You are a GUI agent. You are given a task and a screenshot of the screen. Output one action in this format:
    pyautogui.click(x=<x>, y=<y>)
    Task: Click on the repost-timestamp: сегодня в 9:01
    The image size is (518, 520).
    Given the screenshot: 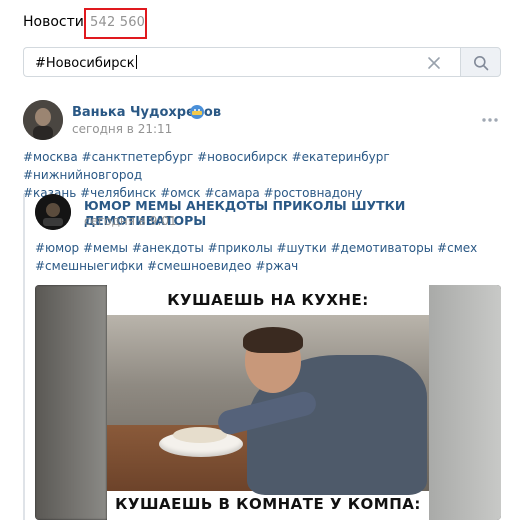 What is the action you would take?
    pyautogui.click(x=130, y=221)
    